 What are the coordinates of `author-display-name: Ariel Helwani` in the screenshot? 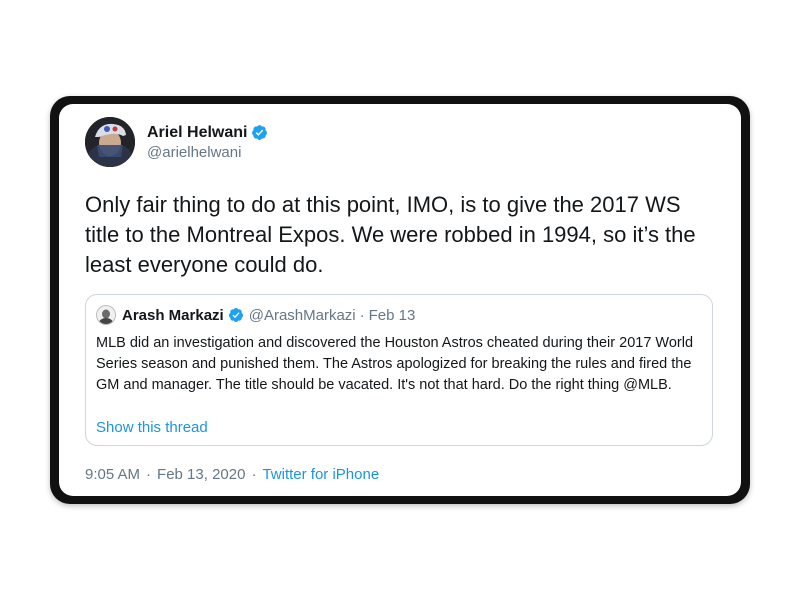 It's located at (197, 133).